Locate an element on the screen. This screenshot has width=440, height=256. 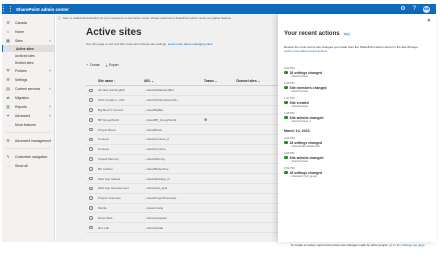
sidebar-item-customize-navigation: ✎ Customize navigation is located at coordinates (28, 156).